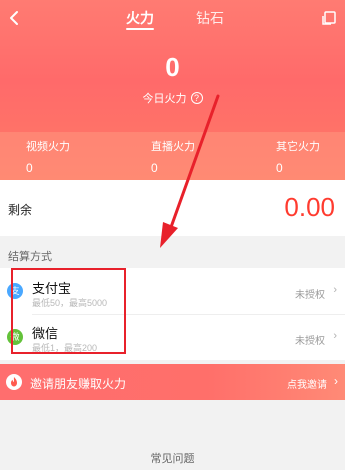 This screenshot has width=345, height=470. What do you see at coordinates (20, 210) in the screenshot?
I see `balance-label: 剩余` at bounding box center [20, 210].